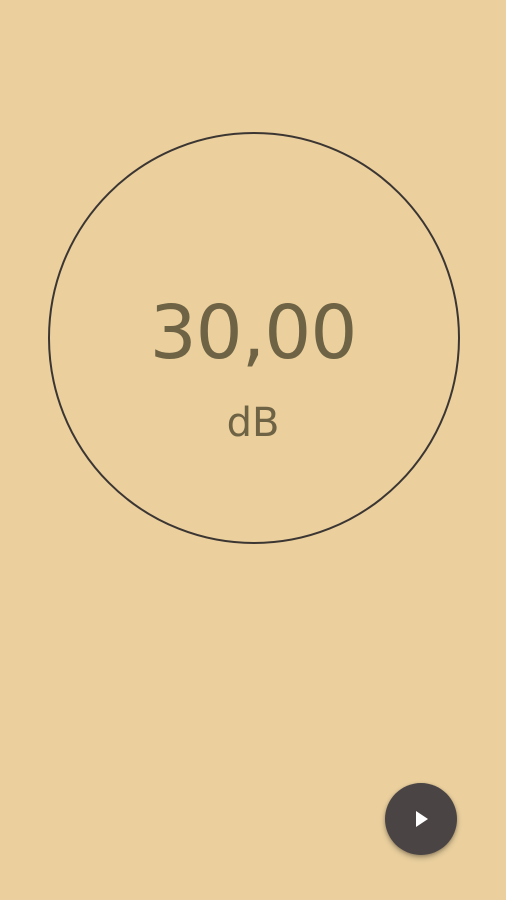 This screenshot has width=506, height=900. I want to click on play-button, so click(421, 819).